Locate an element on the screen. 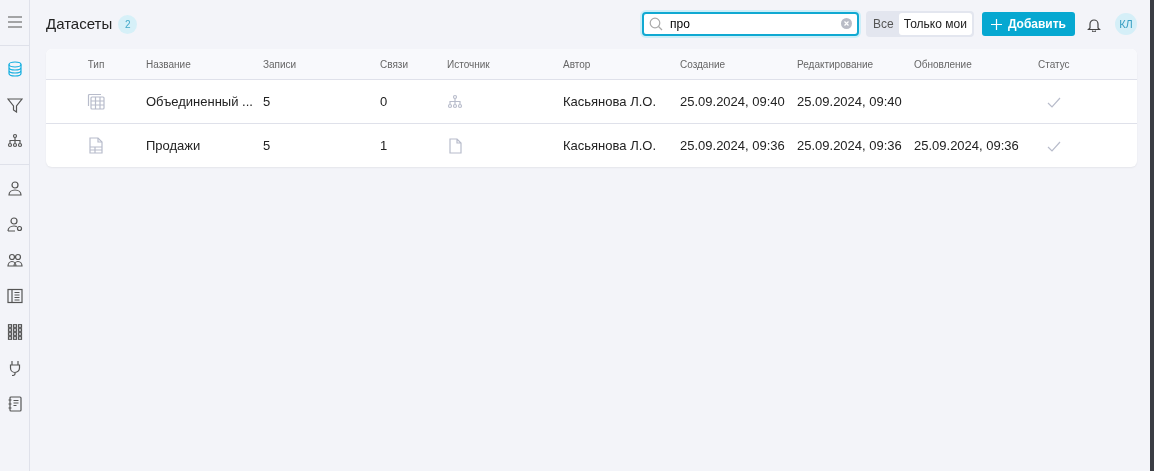  users-icon is located at coordinates (14, 260).